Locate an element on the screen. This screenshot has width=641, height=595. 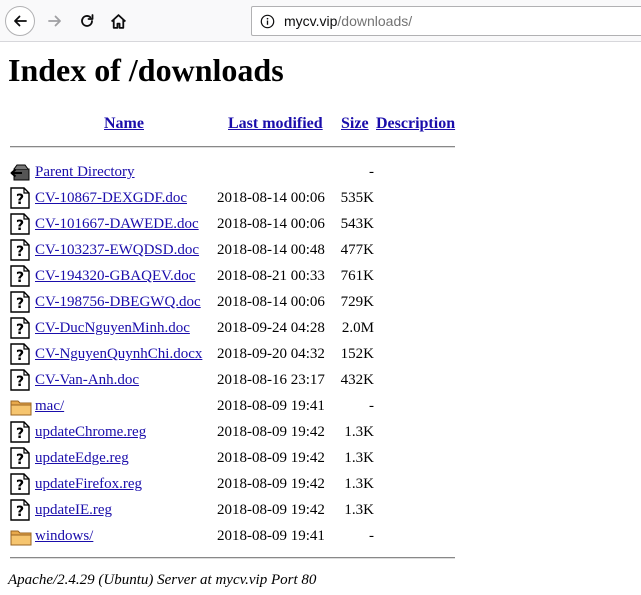
file-link: CV-101667-DAWEDE.doc is located at coordinates (117, 224).